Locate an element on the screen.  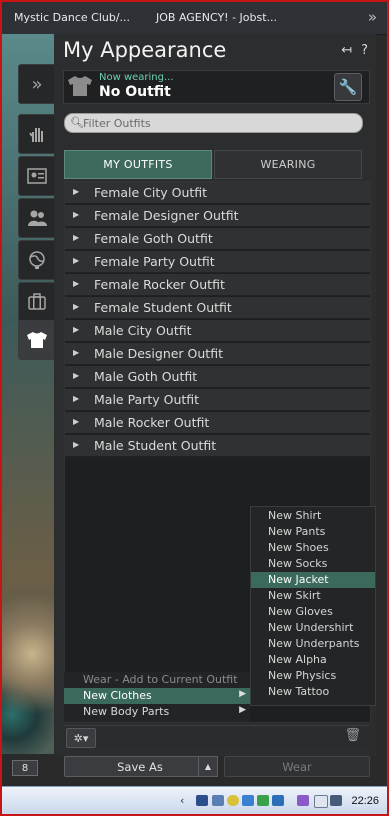
help-icon: ? is located at coordinates (364, 50).